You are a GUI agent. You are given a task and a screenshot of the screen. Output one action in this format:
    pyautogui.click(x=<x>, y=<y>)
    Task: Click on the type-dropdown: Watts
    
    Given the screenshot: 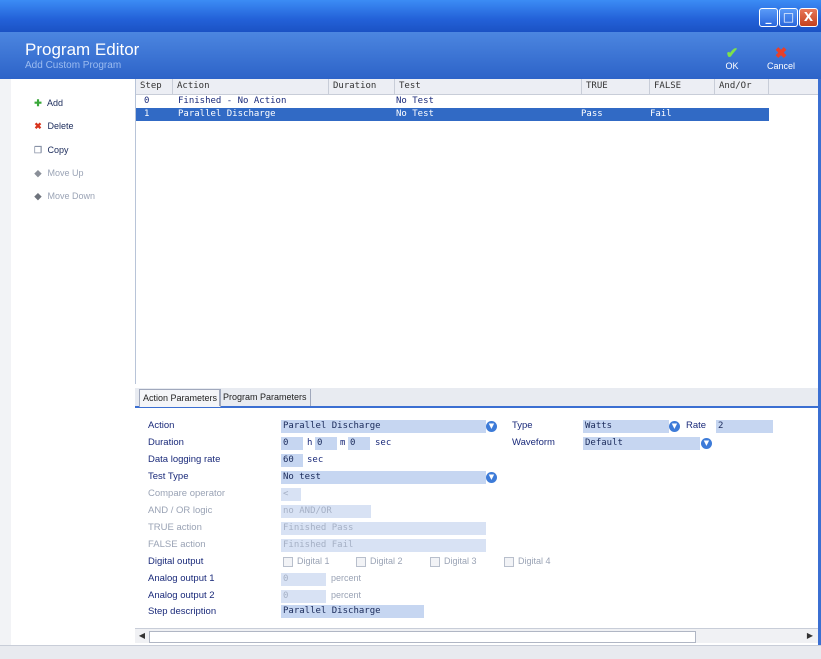 What is the action you would take?
    pyautogui.click(x=626, y=426)
    